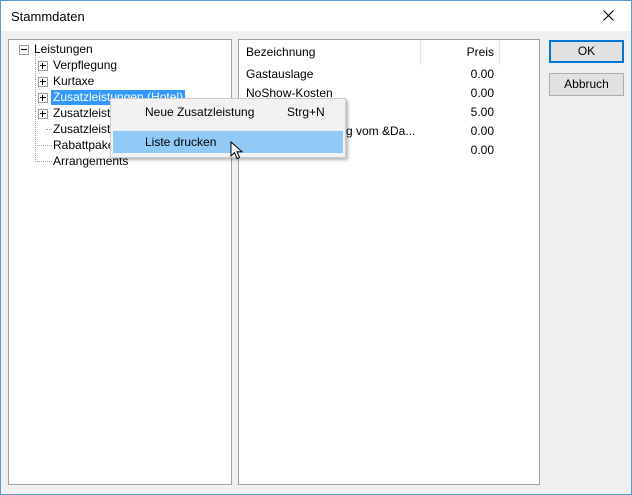  I want to click on close-icon, so click(608, 15).